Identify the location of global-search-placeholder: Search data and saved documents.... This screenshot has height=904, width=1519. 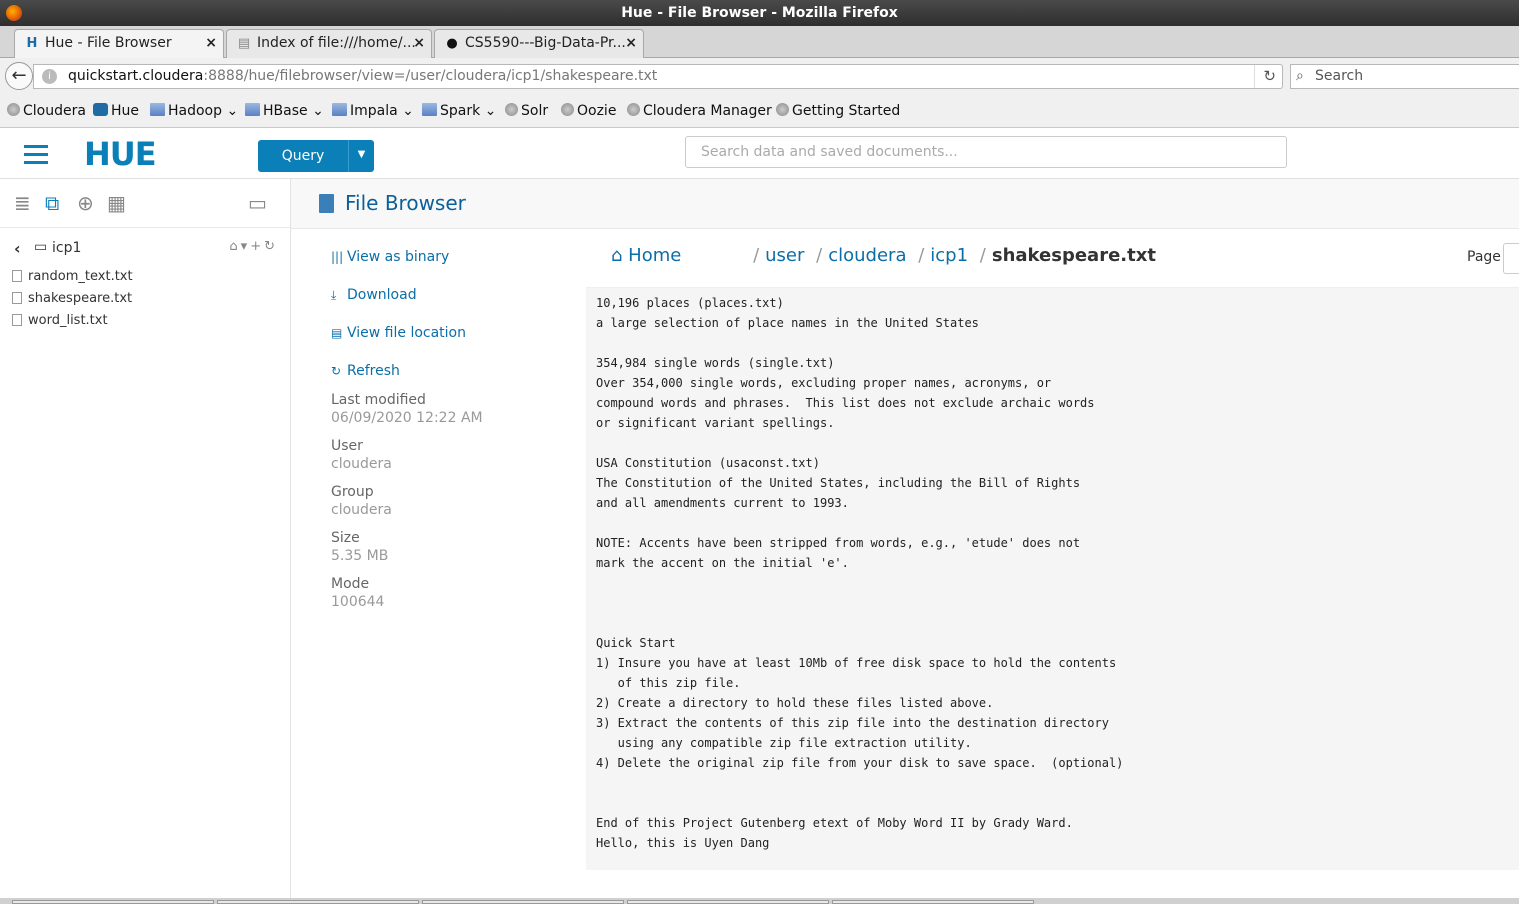
(829, 152).